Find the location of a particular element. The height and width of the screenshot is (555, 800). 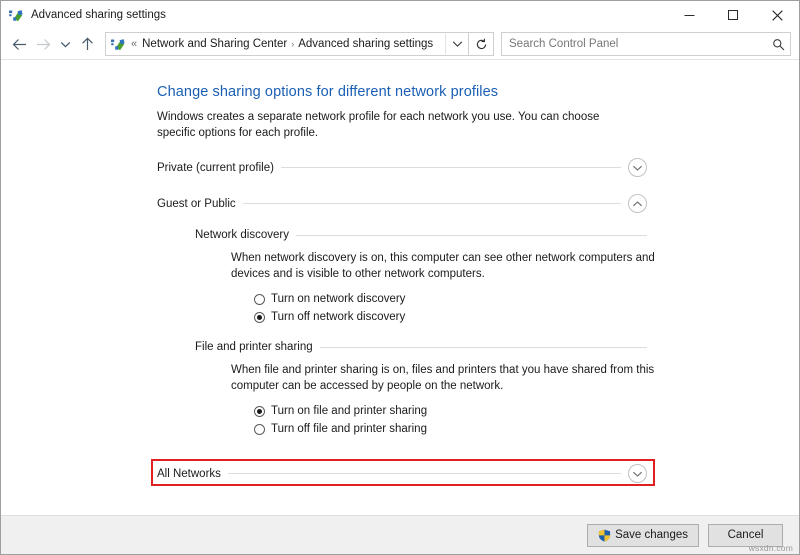

search-icon is located at coordinates (778, 44).